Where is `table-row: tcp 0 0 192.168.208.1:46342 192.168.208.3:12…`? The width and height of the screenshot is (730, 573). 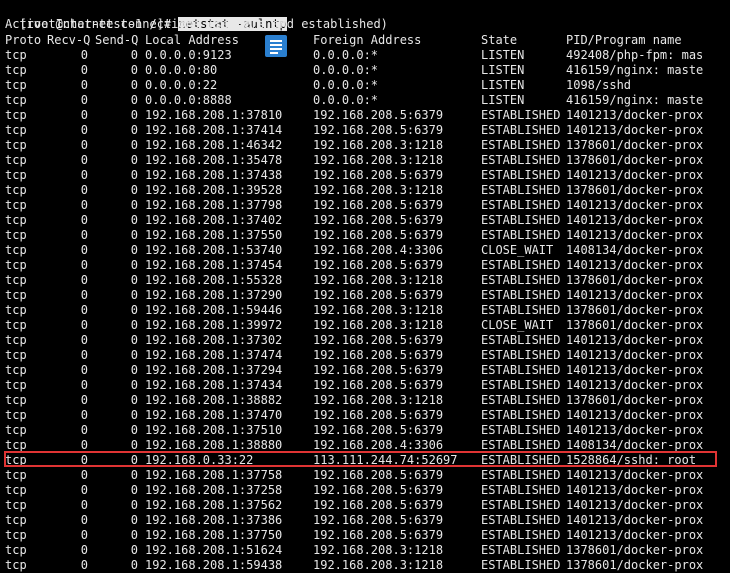 table-row: tcp 0 0 192.168.208.1:46342 192.168.208.3:12… is located at coordinates (365, 145).